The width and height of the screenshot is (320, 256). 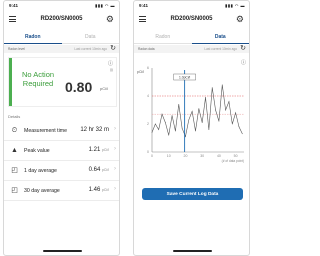 I want to click on detail-label: 1 day average, so click(x=40, y=171).